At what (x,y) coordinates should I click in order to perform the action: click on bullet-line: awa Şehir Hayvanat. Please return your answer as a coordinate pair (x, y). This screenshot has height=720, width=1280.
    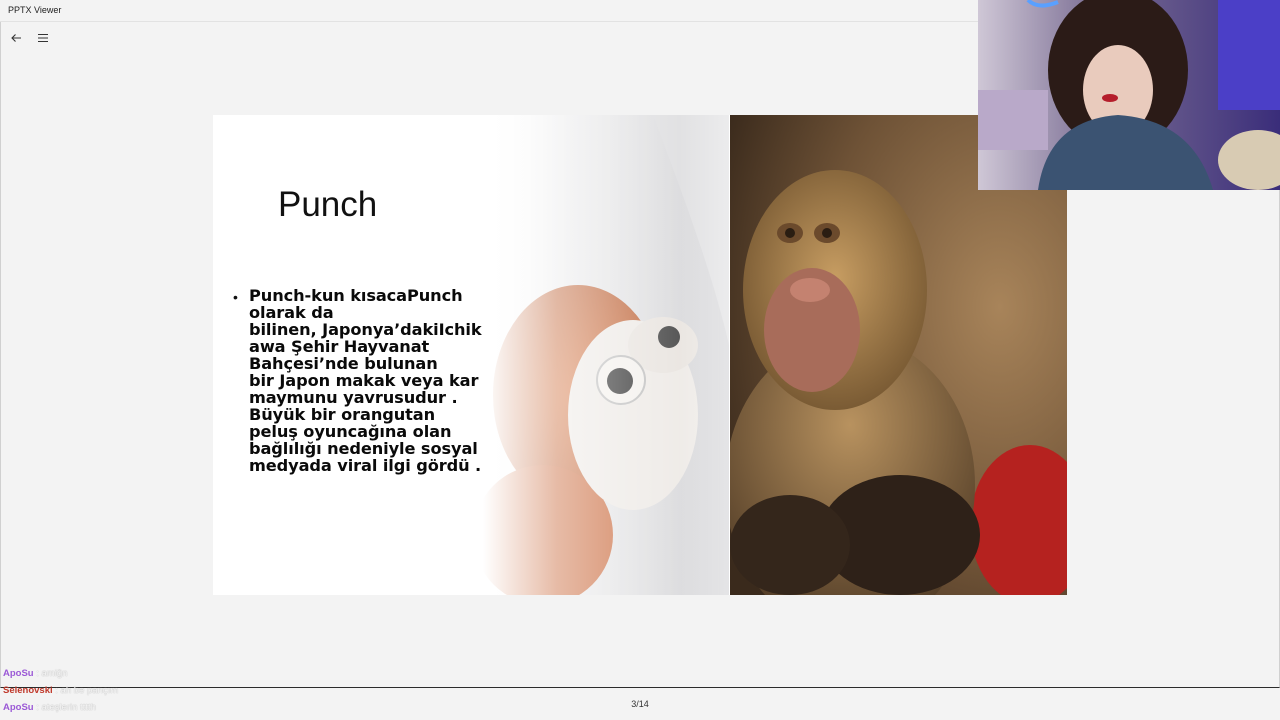
    Looking at the image, I should click on (339, 346).